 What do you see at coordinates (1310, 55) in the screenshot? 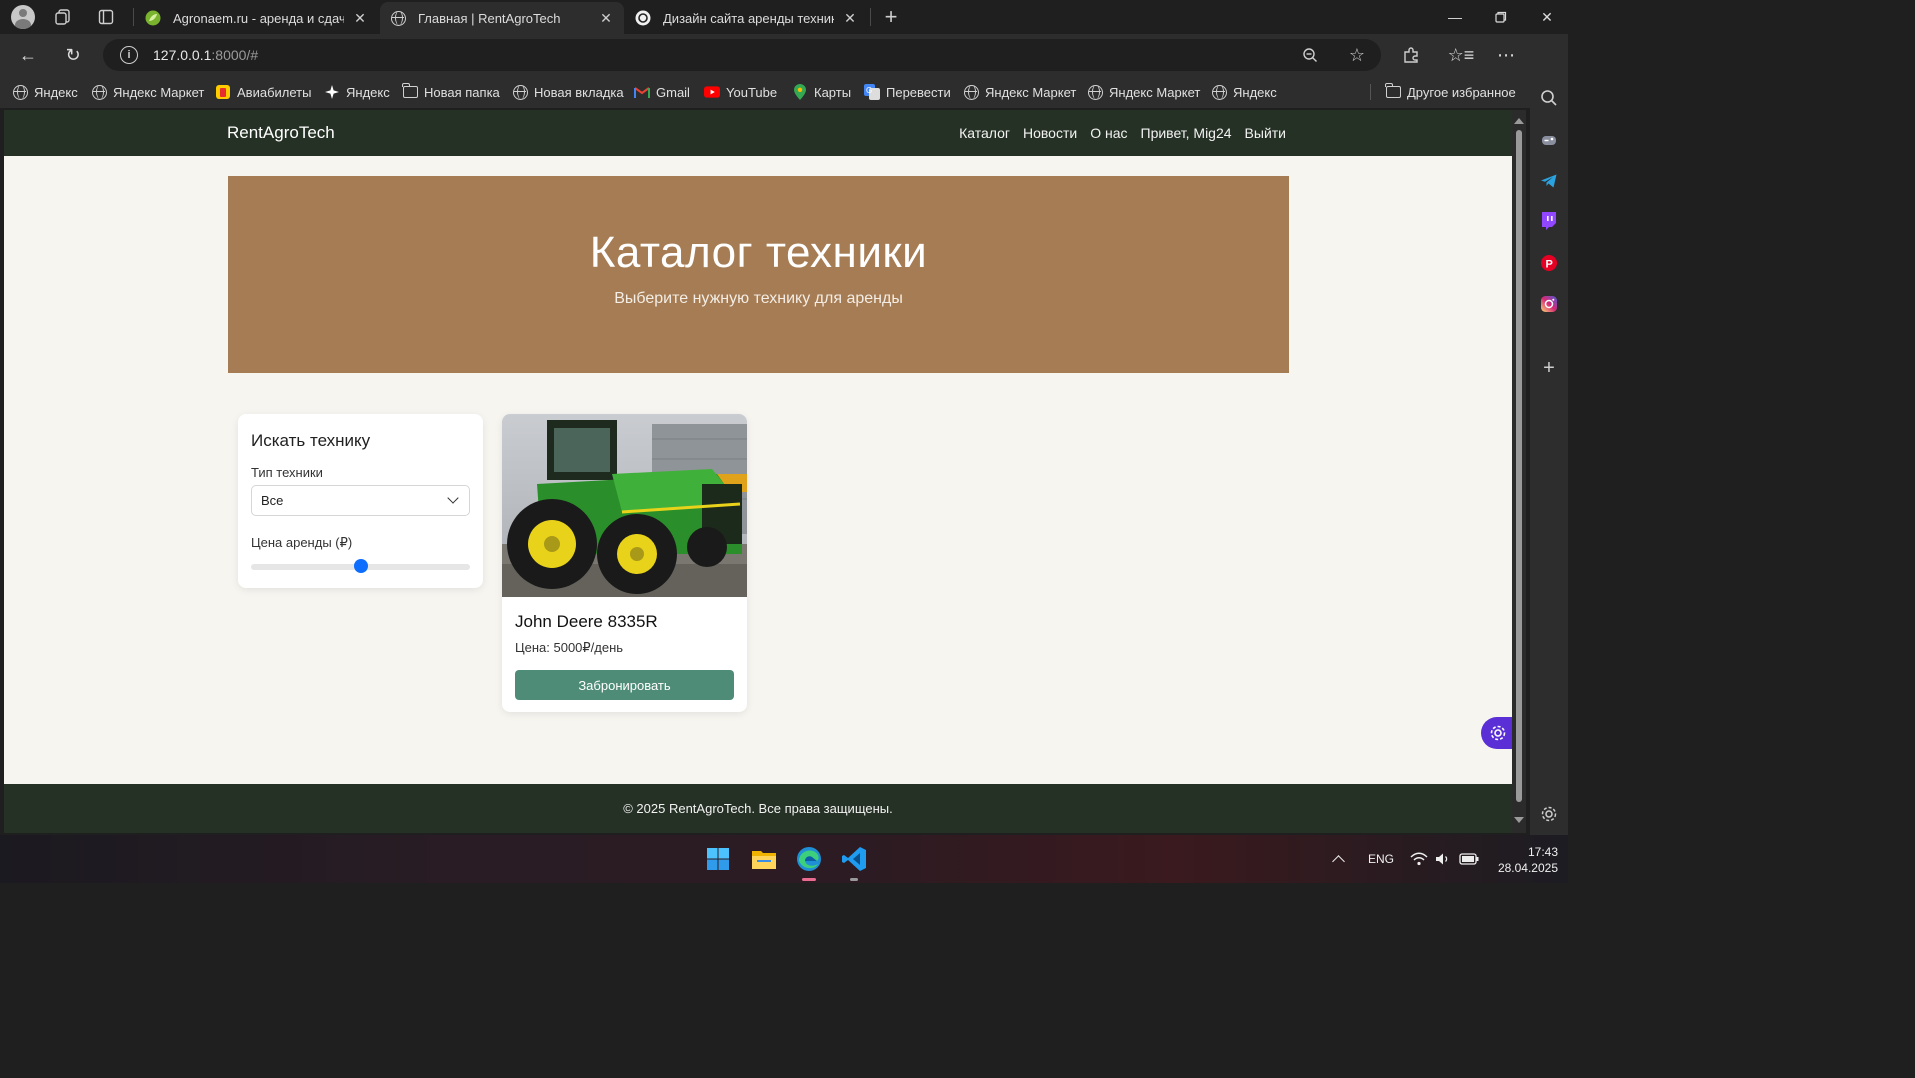
I see `zoom-icon` at bounding box center [1310, 55].